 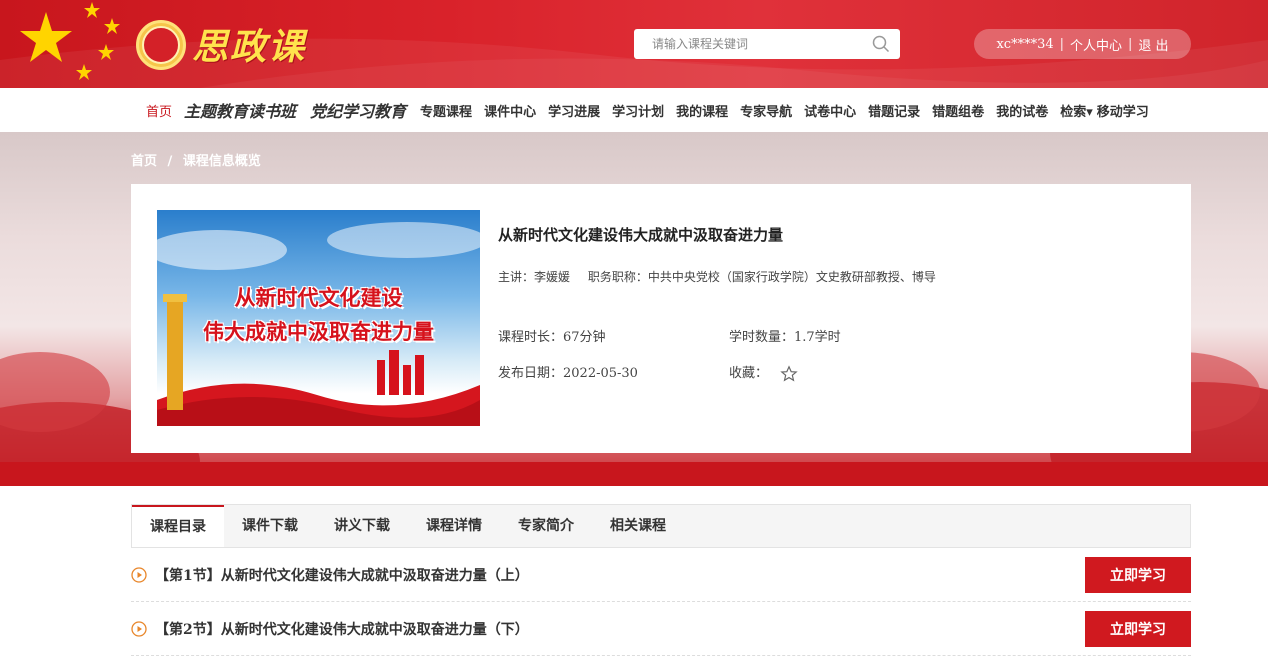 I want to click on nav-item-plan: 学习计划, so click(x=638, y=110).